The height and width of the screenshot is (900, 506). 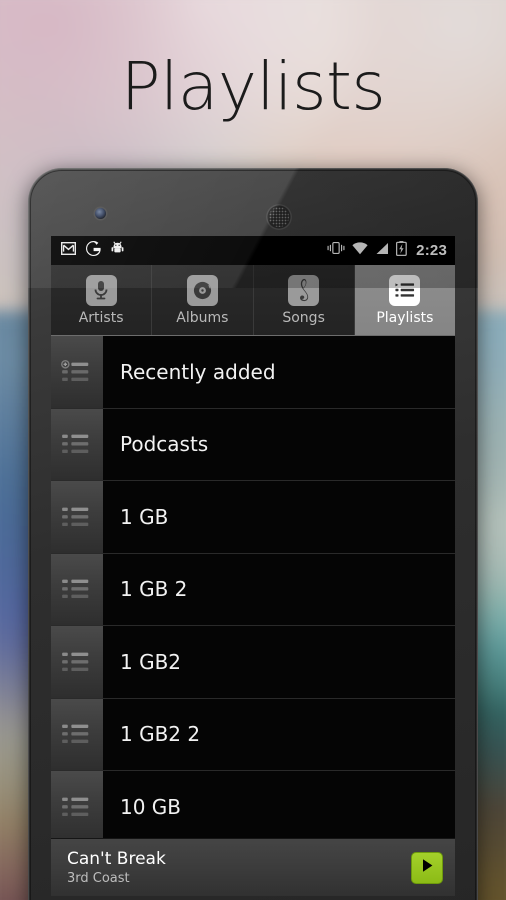 What do you see at coordinates (101, 290) in the screenshot?
I see `microphone-icon` at bounding box center [101, 290].